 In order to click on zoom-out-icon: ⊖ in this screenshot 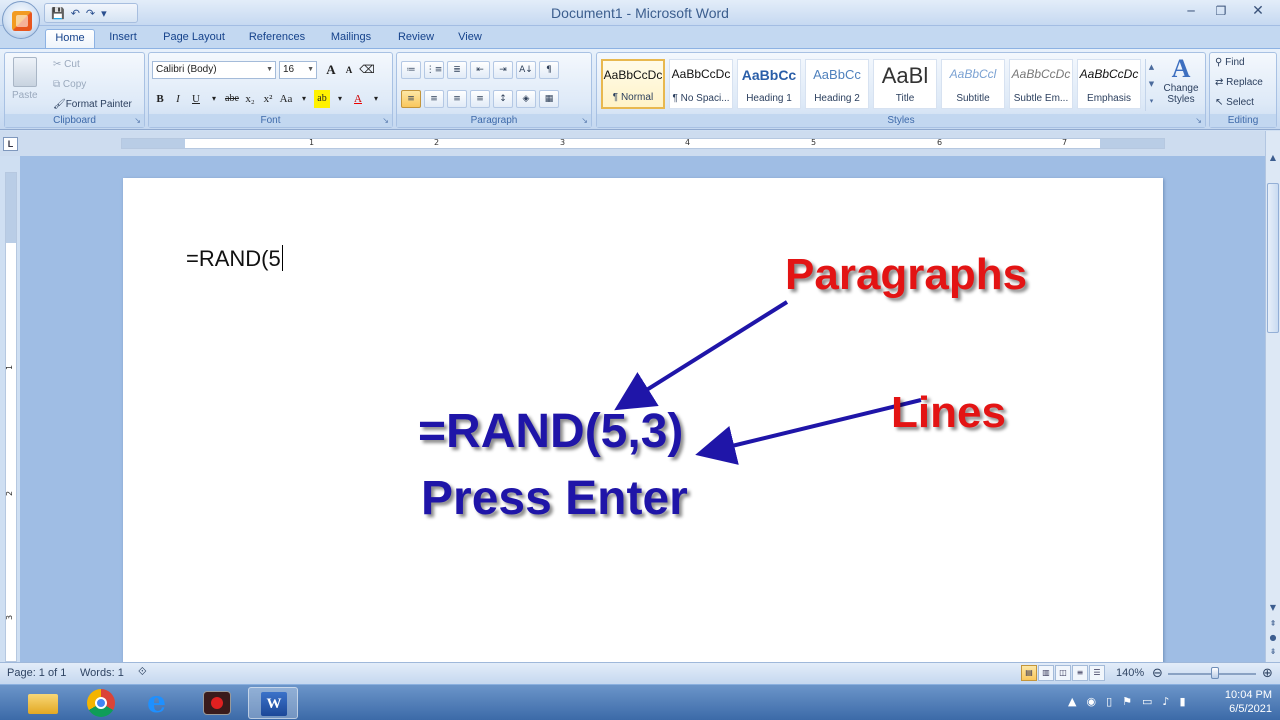, I will do `click(1157, 673)`.